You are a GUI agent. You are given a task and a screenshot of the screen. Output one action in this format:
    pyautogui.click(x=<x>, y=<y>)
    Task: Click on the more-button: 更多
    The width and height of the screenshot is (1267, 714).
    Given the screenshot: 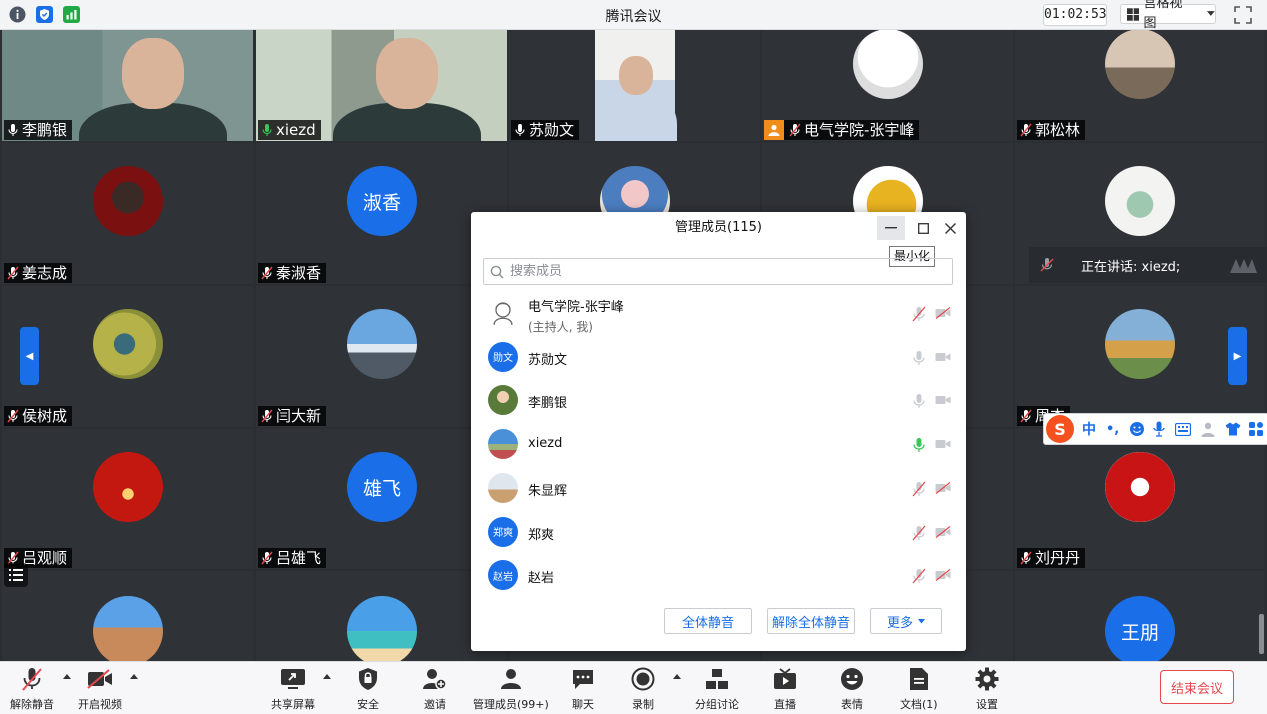 What is the action you would take?
    pyautogui.click(x=906, y=621)
    